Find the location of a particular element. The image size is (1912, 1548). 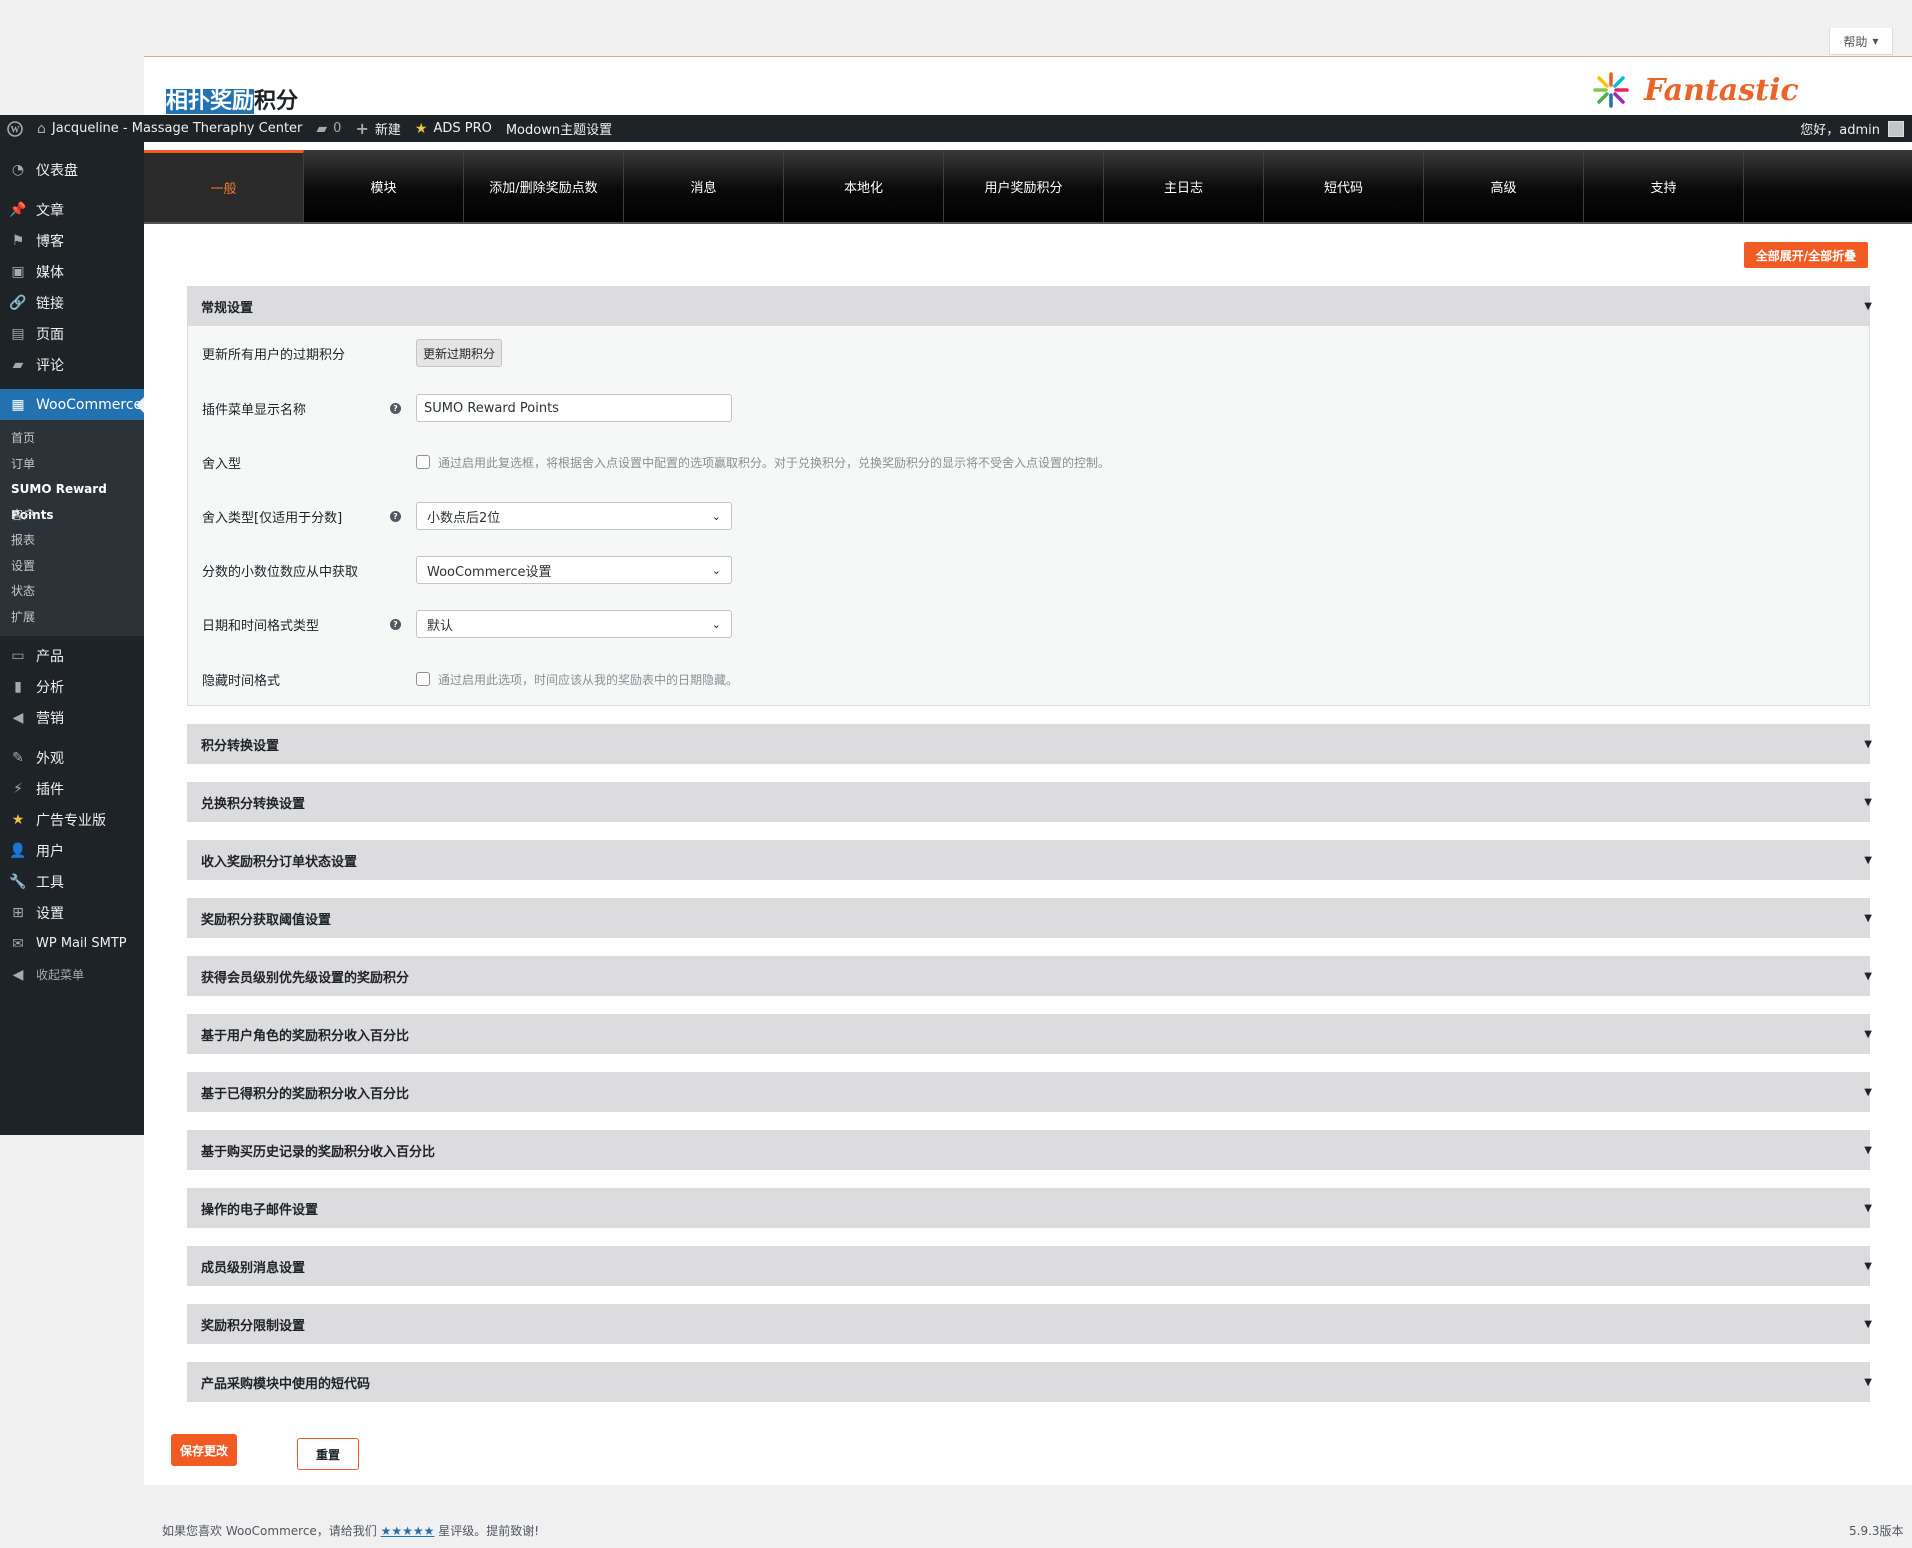

sidebar-item-comments: ▰ 评论 is located at coordinates (72, 364).